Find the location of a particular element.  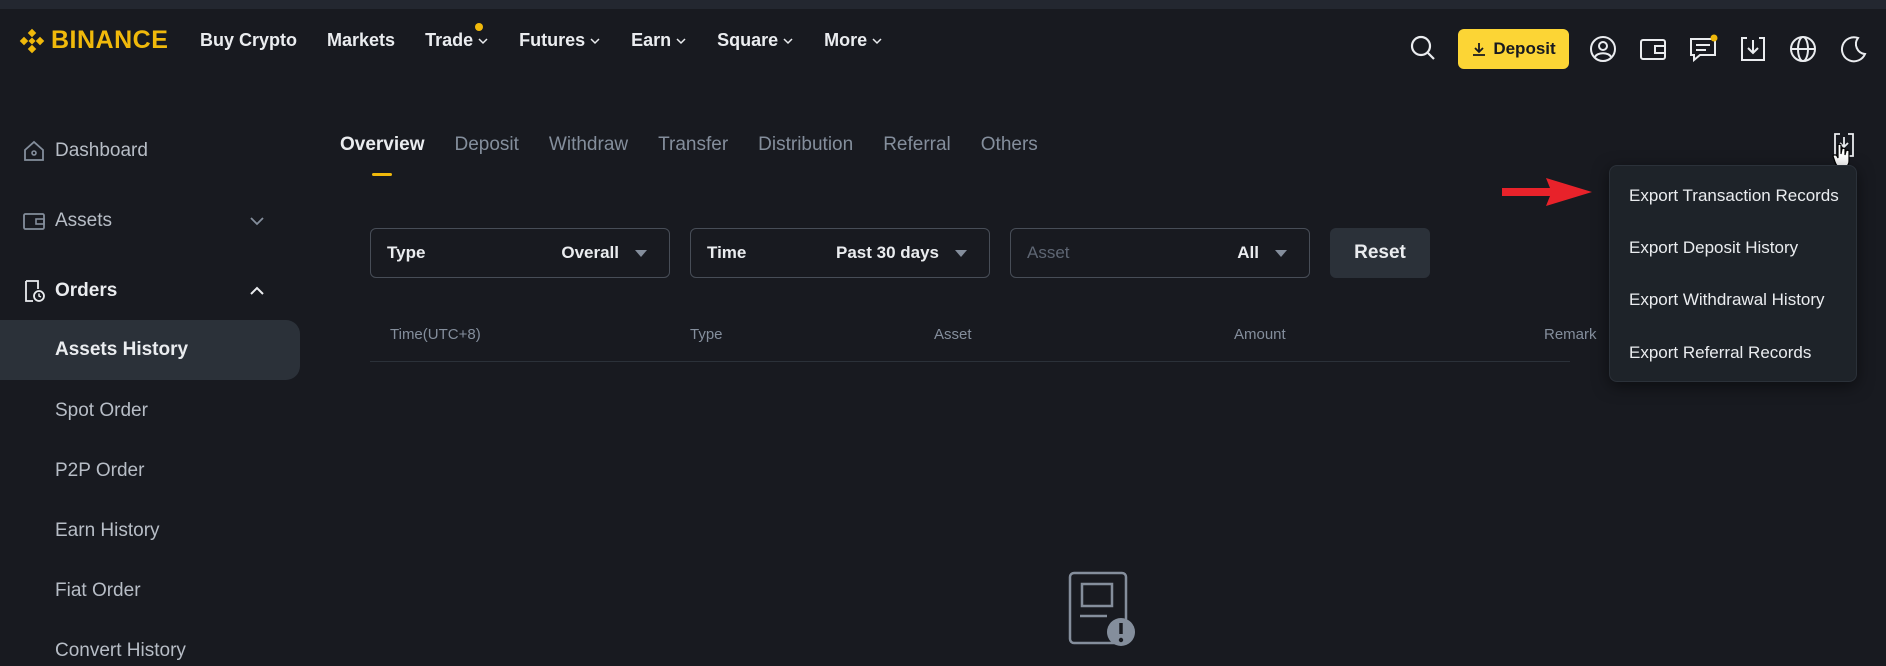

user-icon is located at coordinates (1603, 49).